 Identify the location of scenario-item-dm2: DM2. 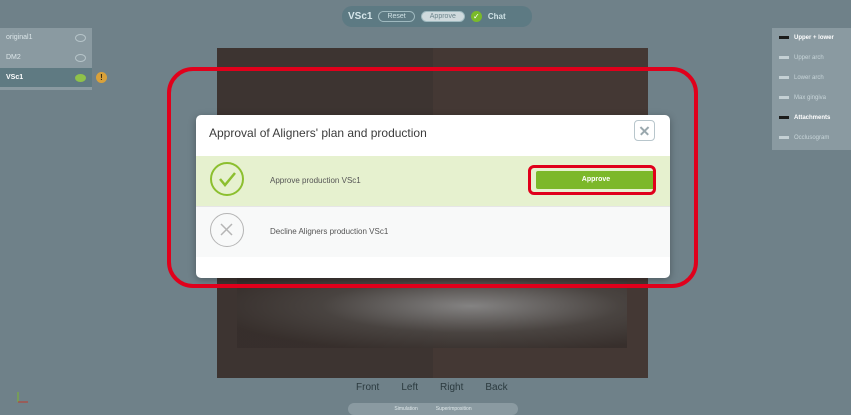
(46, 57).